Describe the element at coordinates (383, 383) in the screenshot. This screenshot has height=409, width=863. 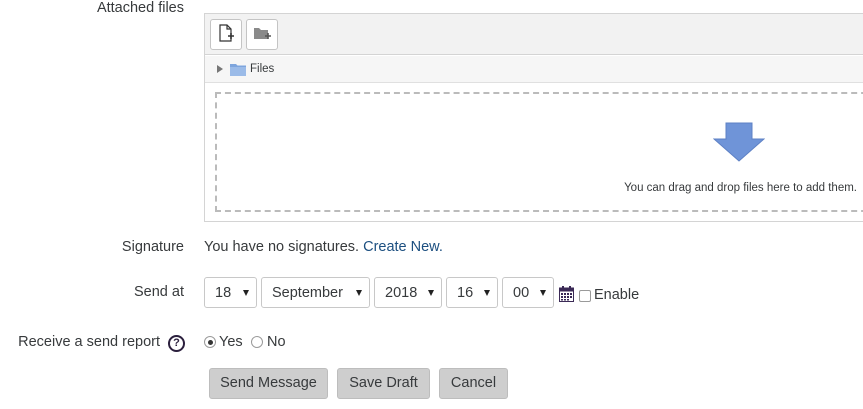
I see `save-draft-button: Save Draft` at that location.